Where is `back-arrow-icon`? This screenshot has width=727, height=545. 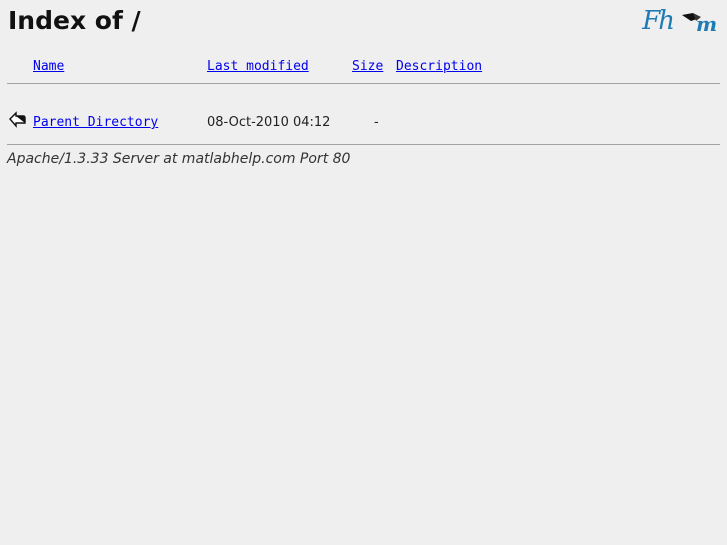
back-arrow-icon is located at coordinates (17, 119).